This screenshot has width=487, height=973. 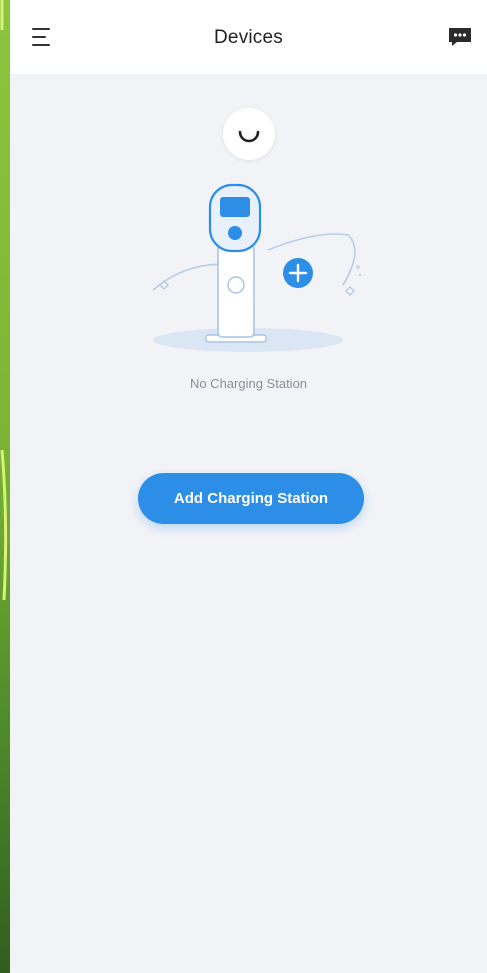 I want to click on charging-station-illustration, so click(x=257, y=267).